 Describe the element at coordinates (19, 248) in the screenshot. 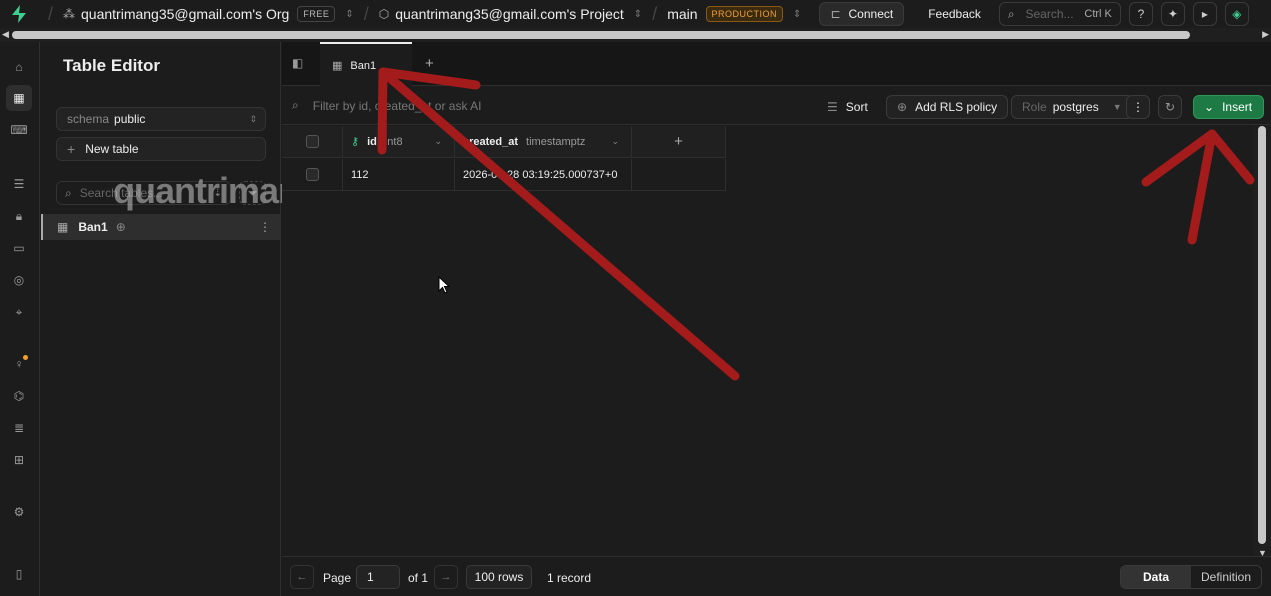

I see `storage-folder-icon: ▭` at that location.